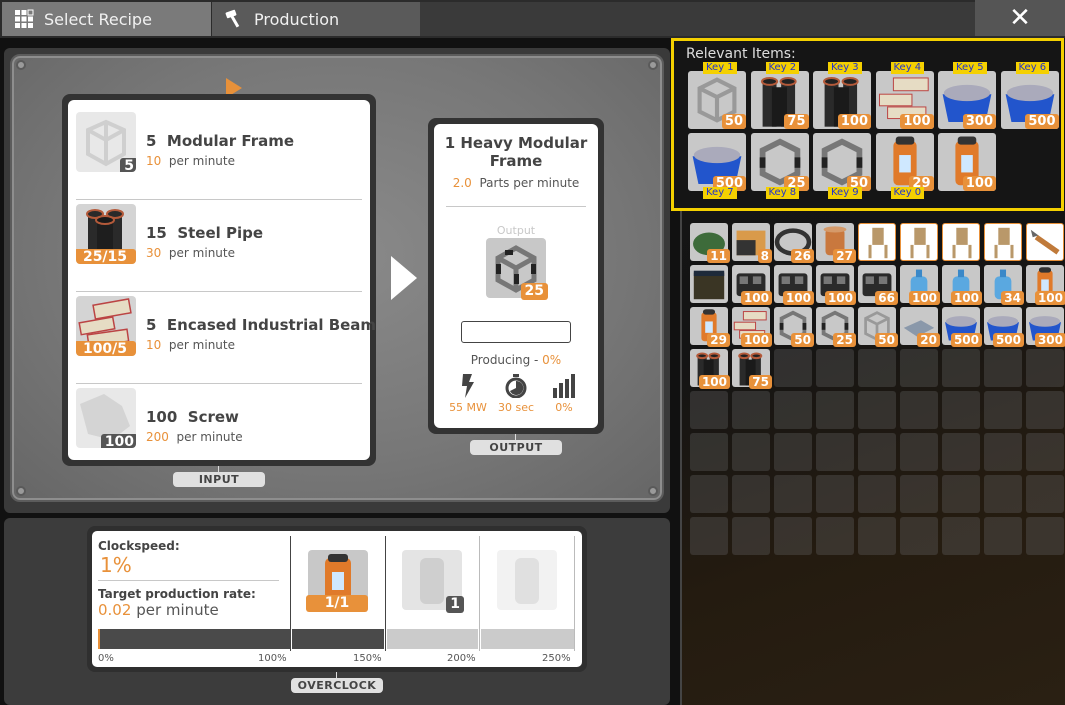 This screenshot has width=1065, height=705. What do you see at coordinates (836, 243) in the screenshot?
I see `inventory-item-slot: 27` at bounding box center [836, 243].